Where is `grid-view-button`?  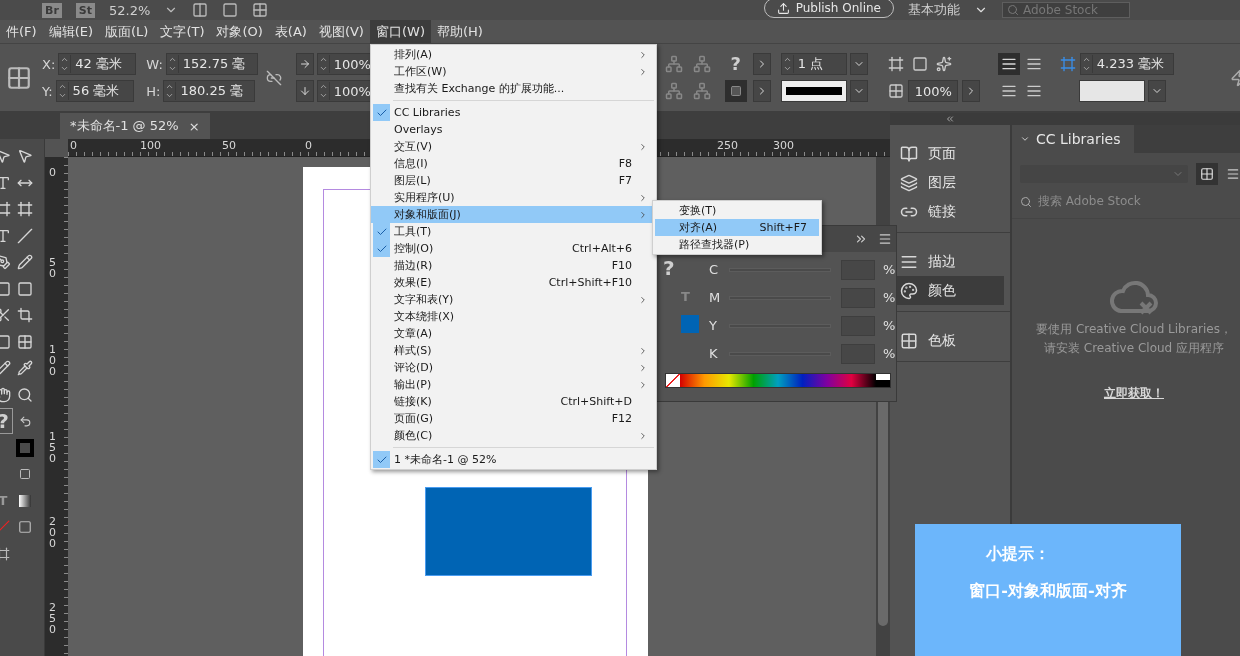
grid-view-button is located at coordinates (1207, 174).